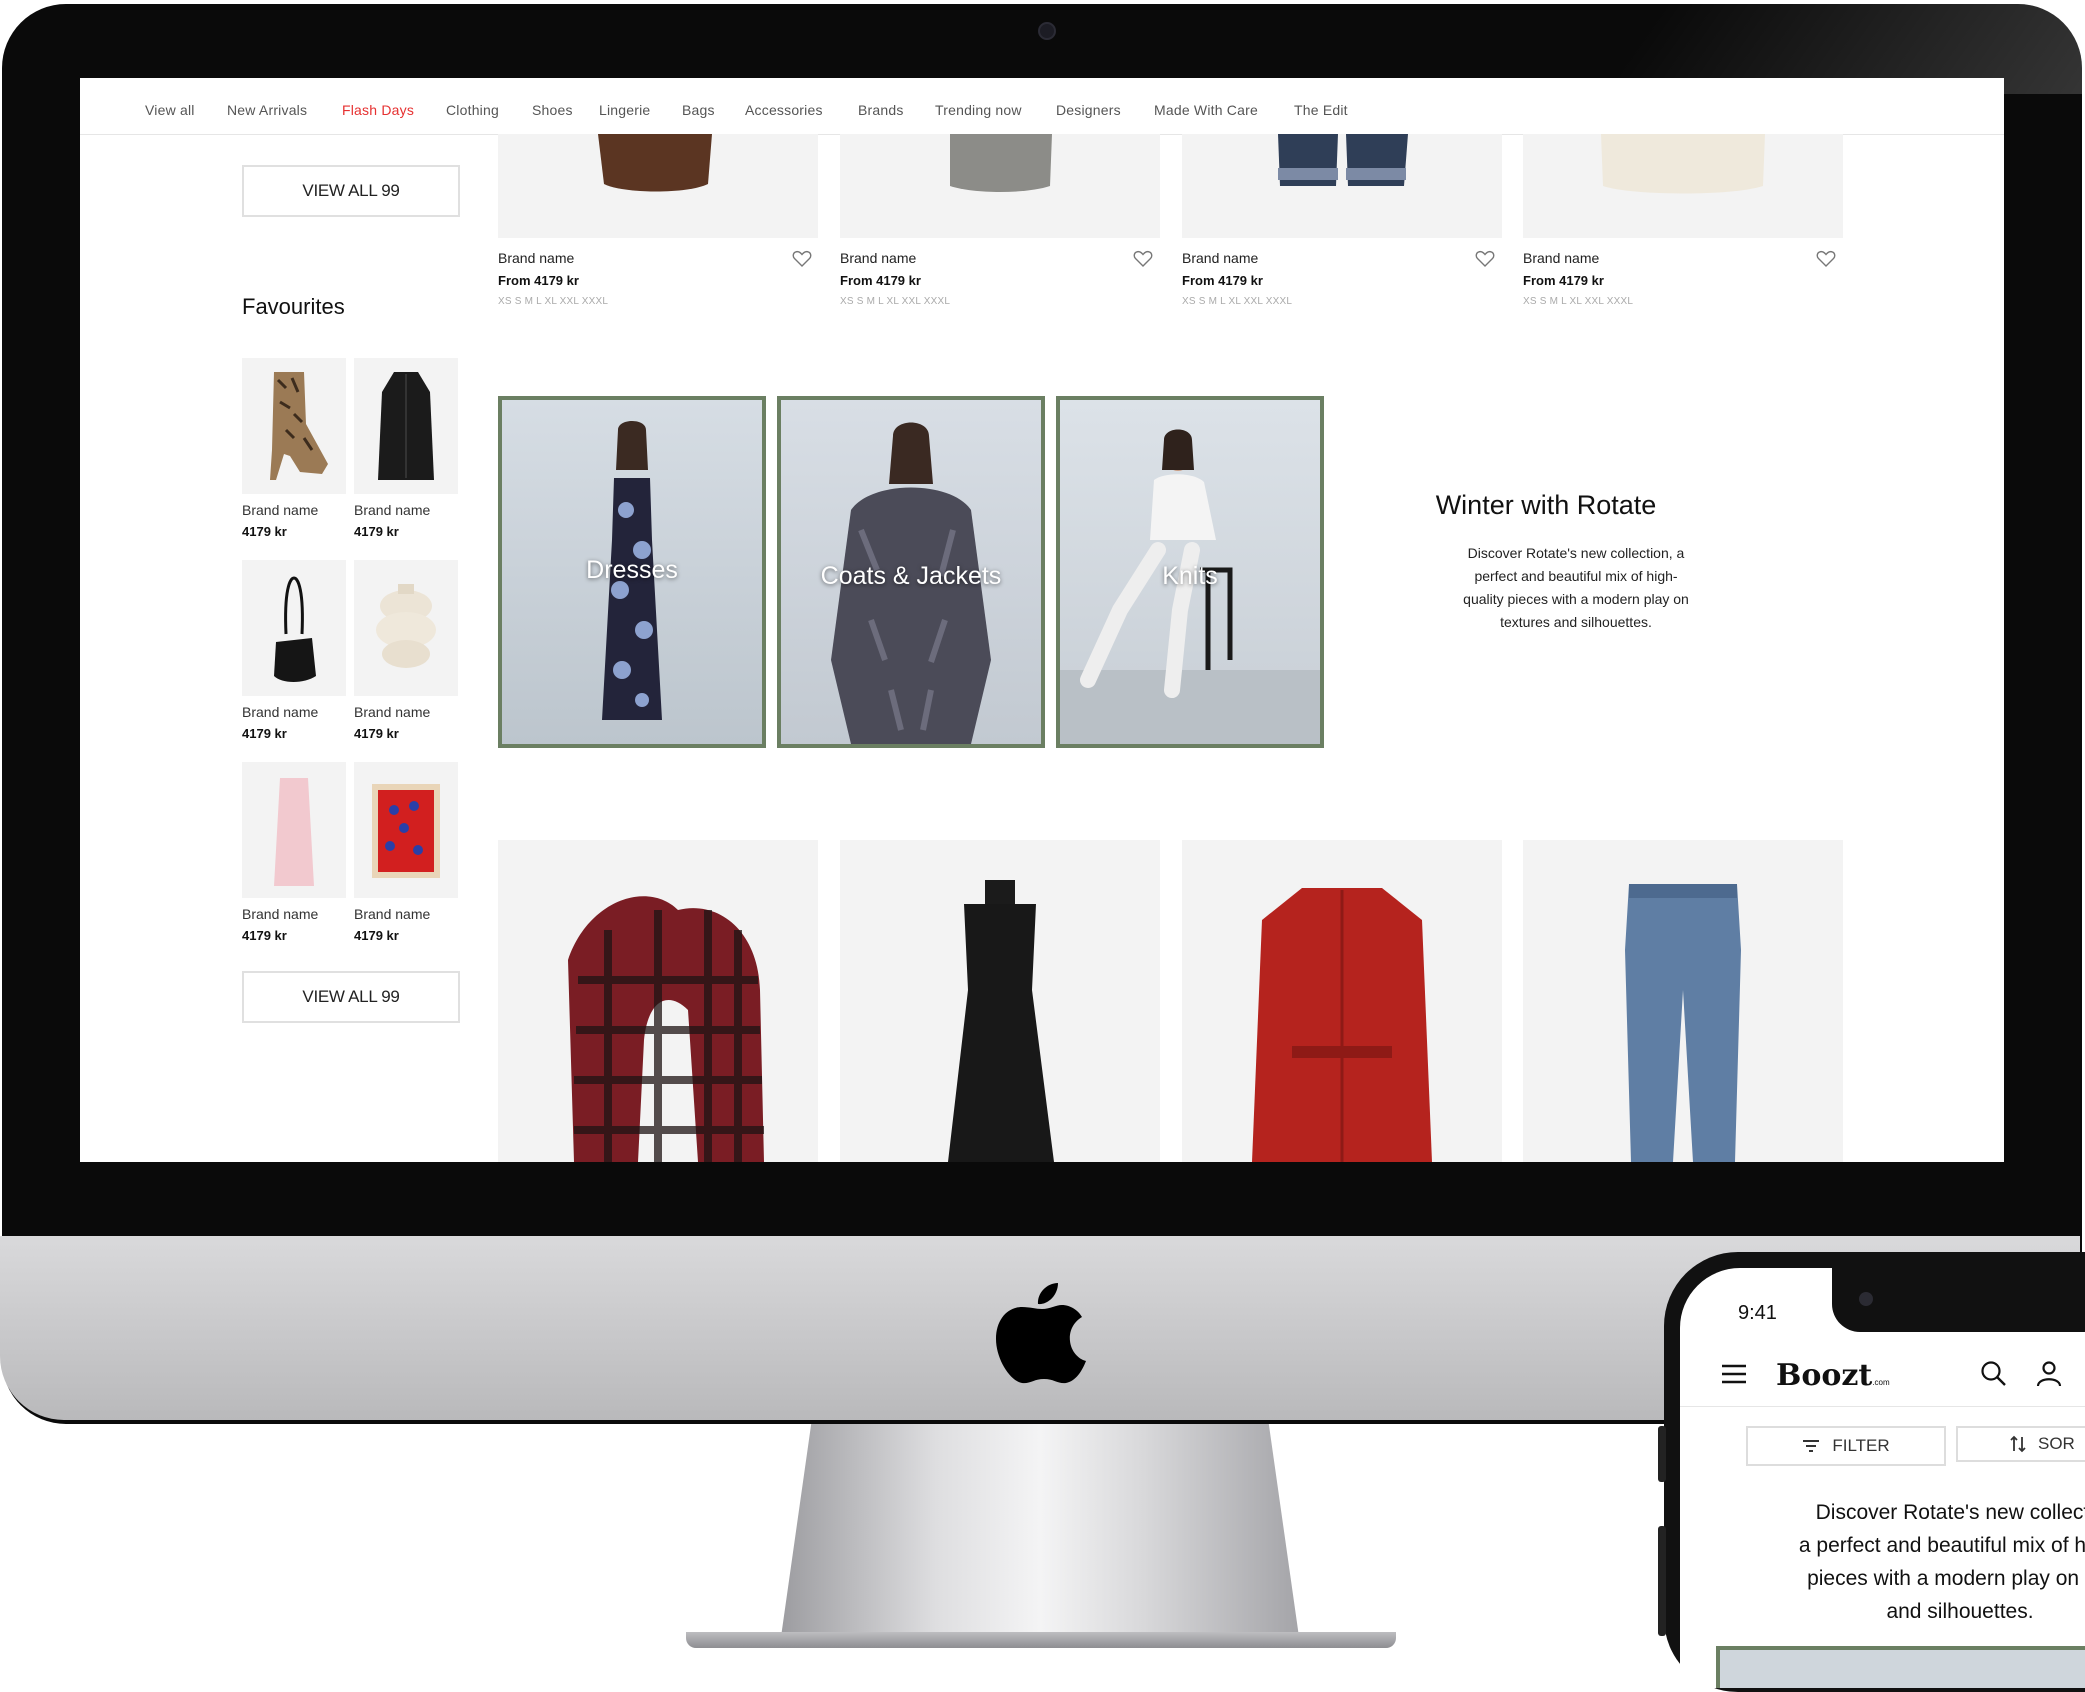 The image size is (2085, 1692). Describe the element at coordinates (2049, 1374) in the screenshot. I see `user-account-icon` at that location.